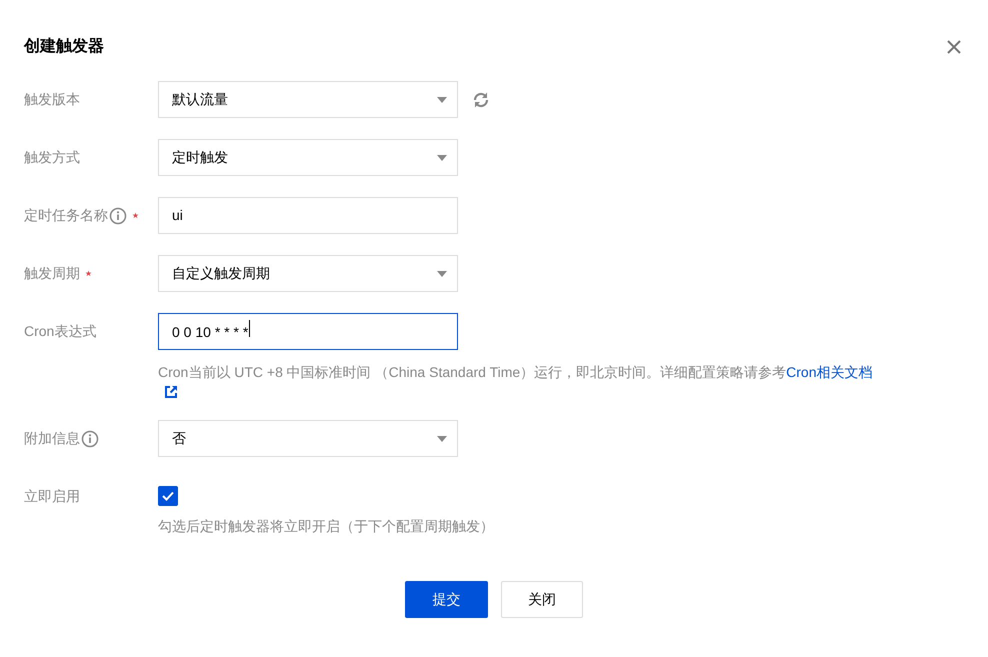 This screenshot has height=657, width=988. Describe the element at coordinates (308, 331) in the screenshot. I see `input-field: 0 0 10 * * * *` at that location.